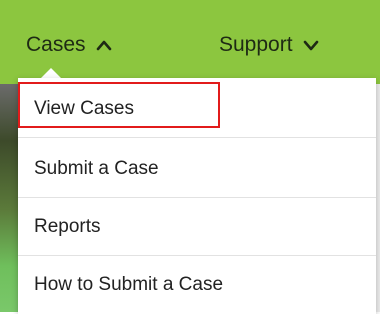  Describe the element at coordinates (51, 73) in the screenshot. I see `dropdown-caret` at that location.